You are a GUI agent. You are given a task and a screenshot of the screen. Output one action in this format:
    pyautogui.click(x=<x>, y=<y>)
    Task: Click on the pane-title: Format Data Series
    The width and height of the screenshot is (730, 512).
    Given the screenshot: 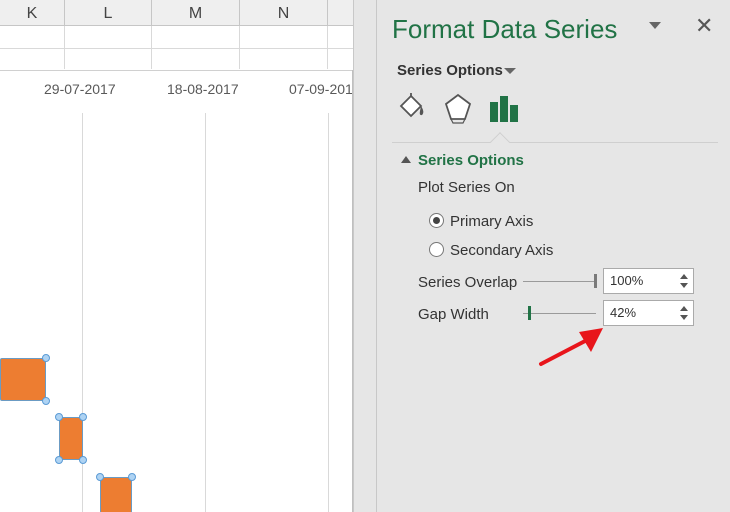 What is the action you would take?
    pyautogui.click(x=505, y=29)
    